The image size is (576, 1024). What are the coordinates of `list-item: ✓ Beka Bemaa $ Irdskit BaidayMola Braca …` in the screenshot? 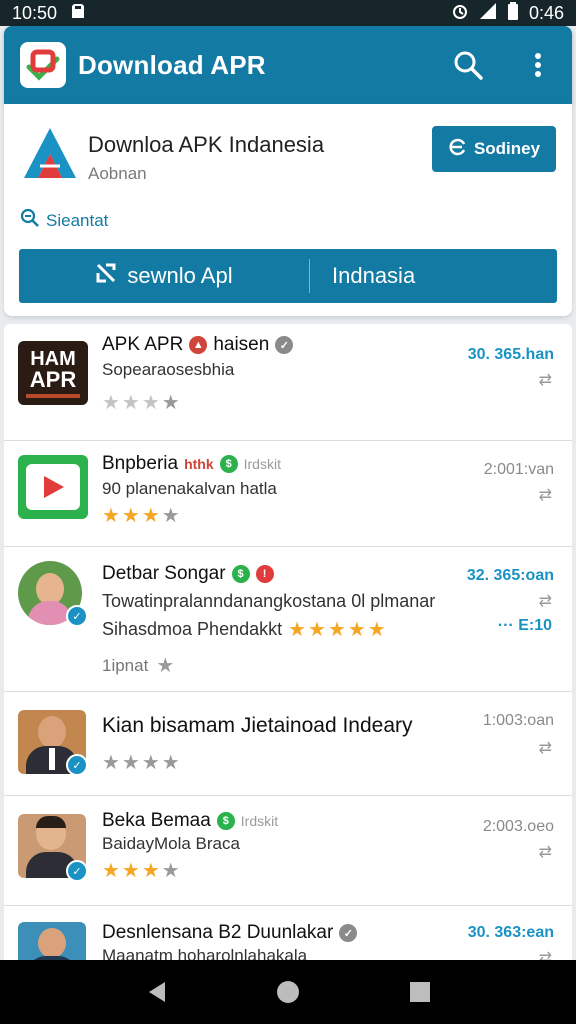 It's located at (288, 851).